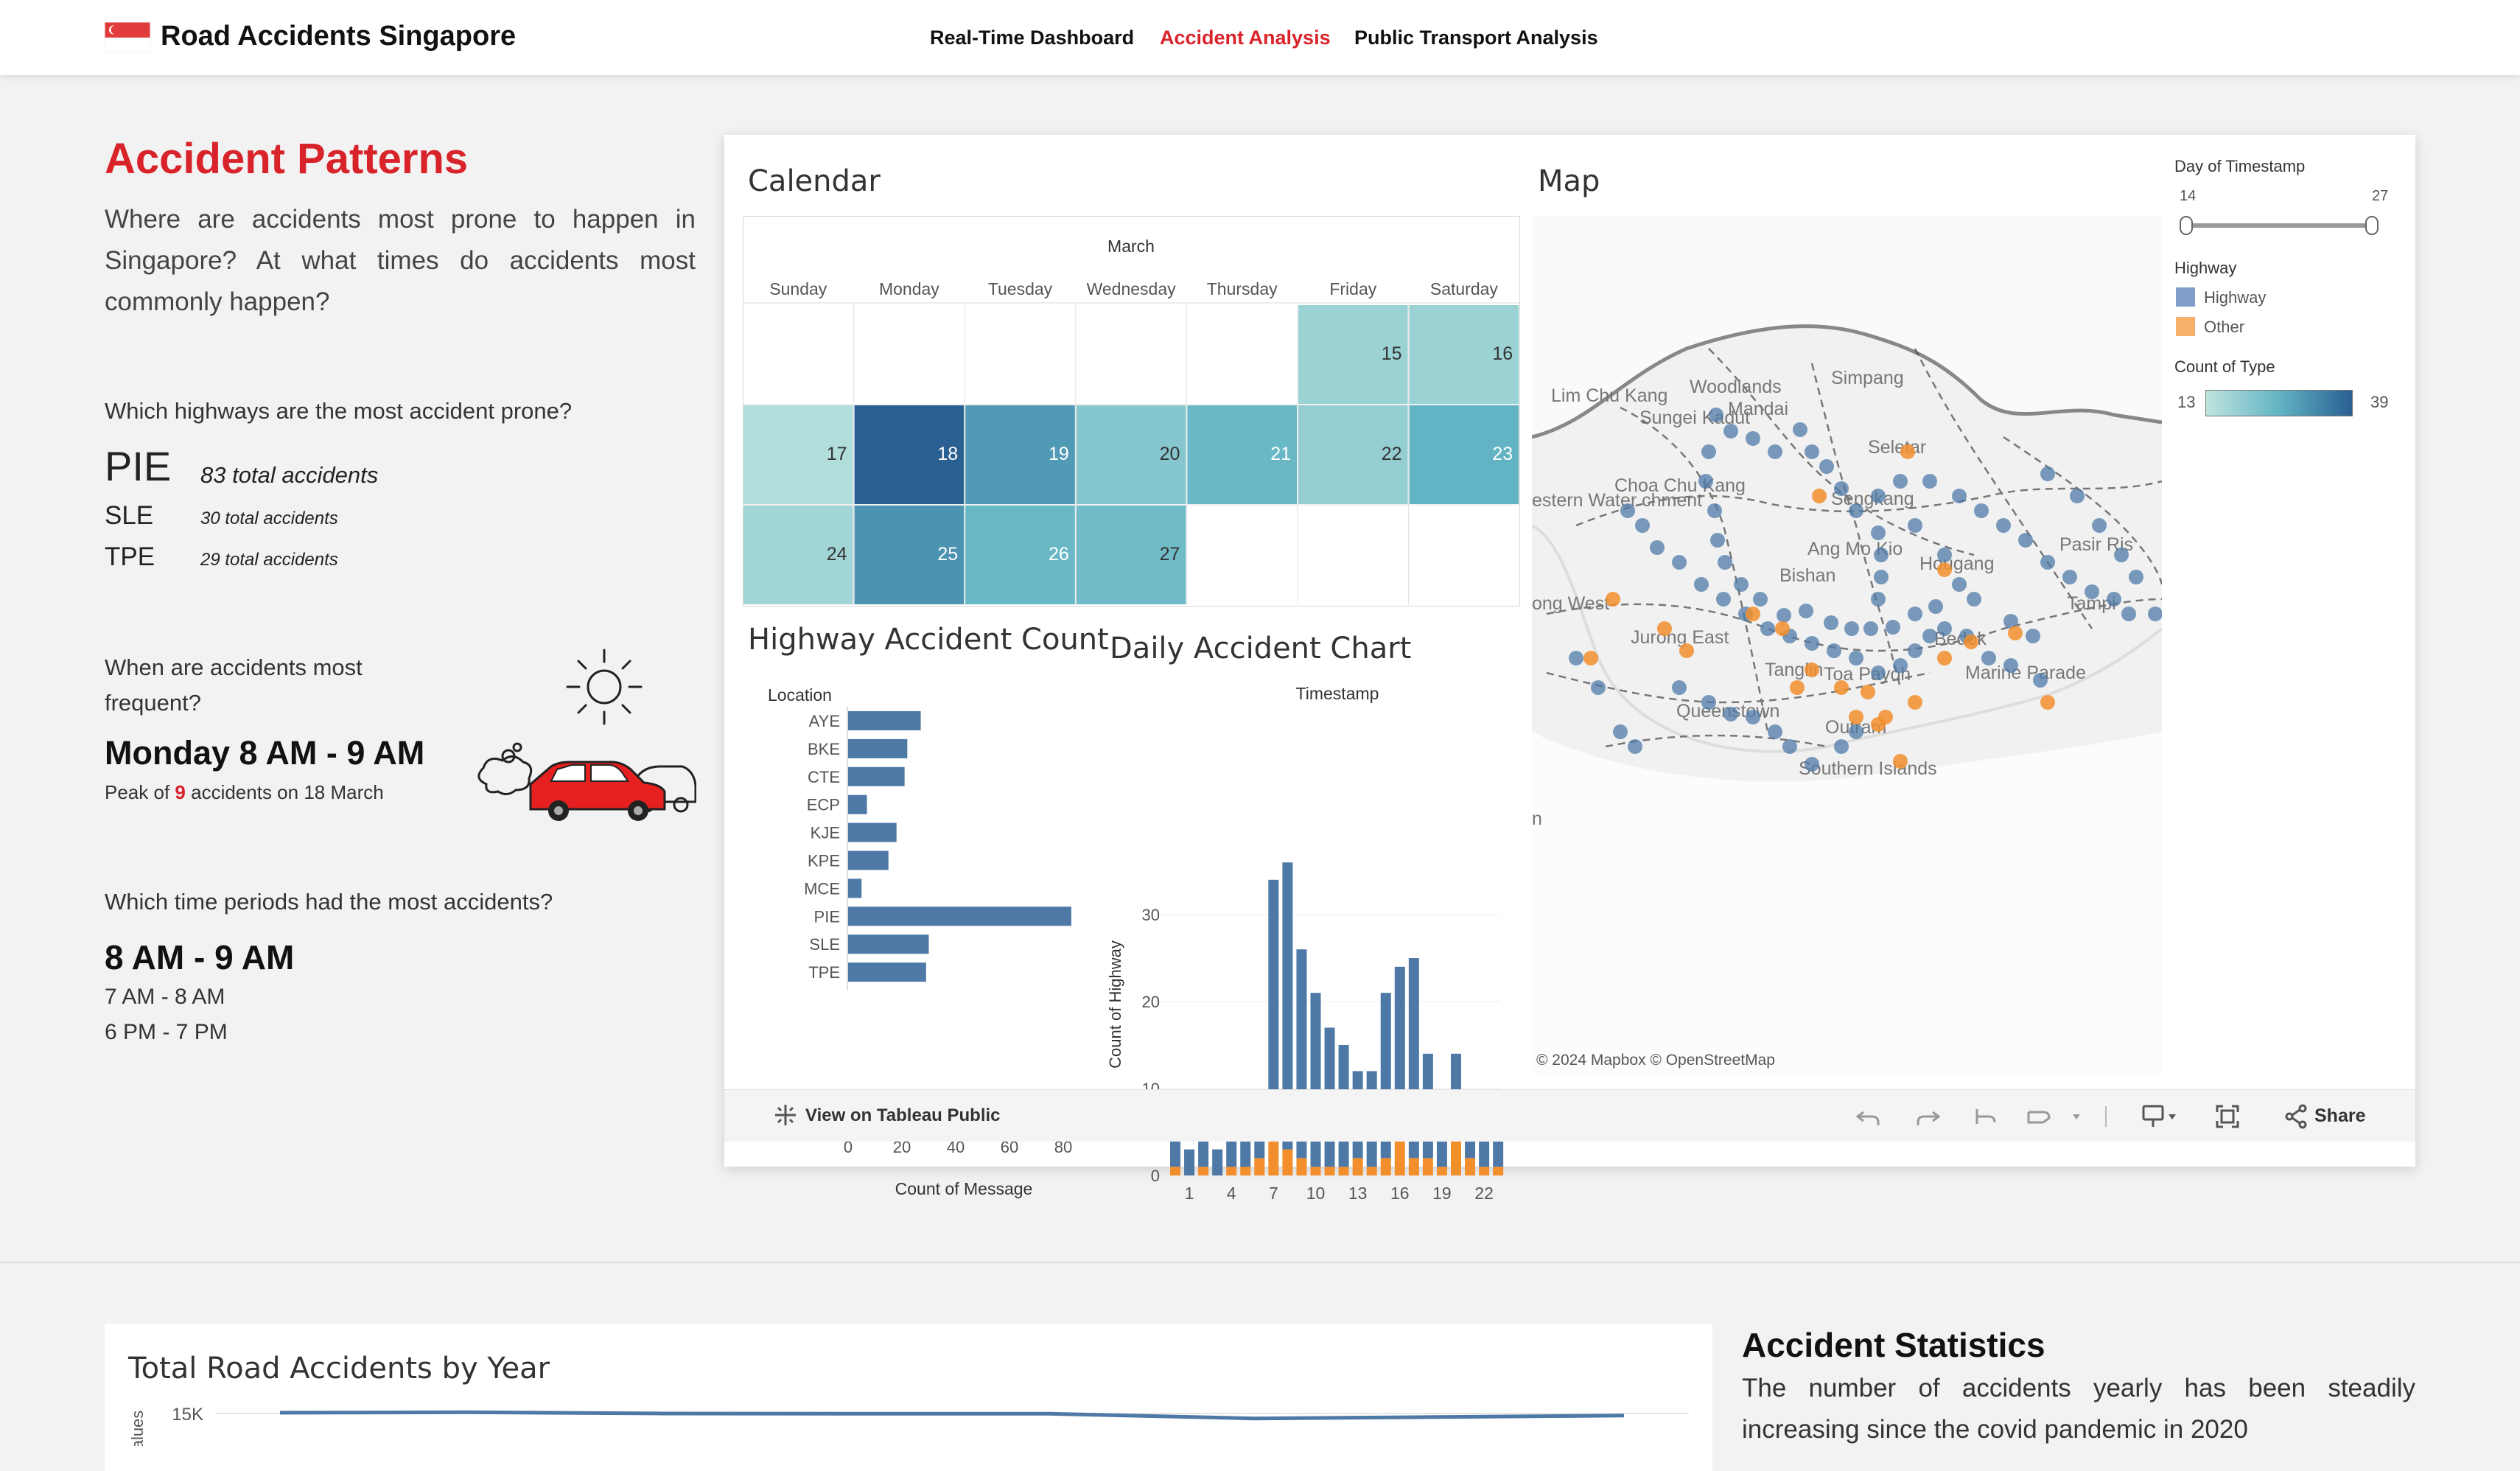 The height and width of the screenshot is (1471, 2520). I want to click on fullscreen-icon, so click(2227, 1116).